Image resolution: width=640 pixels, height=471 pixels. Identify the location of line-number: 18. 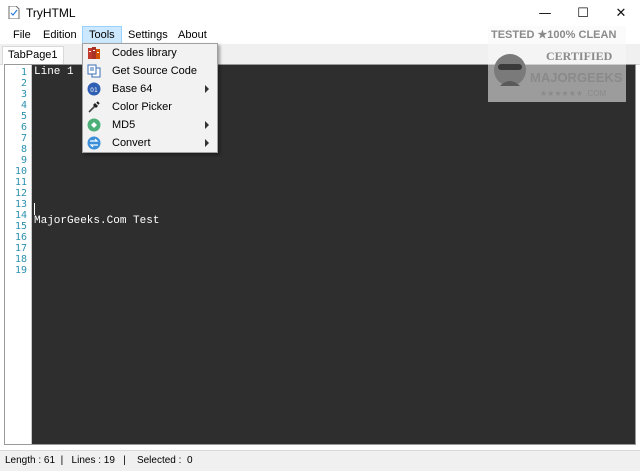
(20, 259).